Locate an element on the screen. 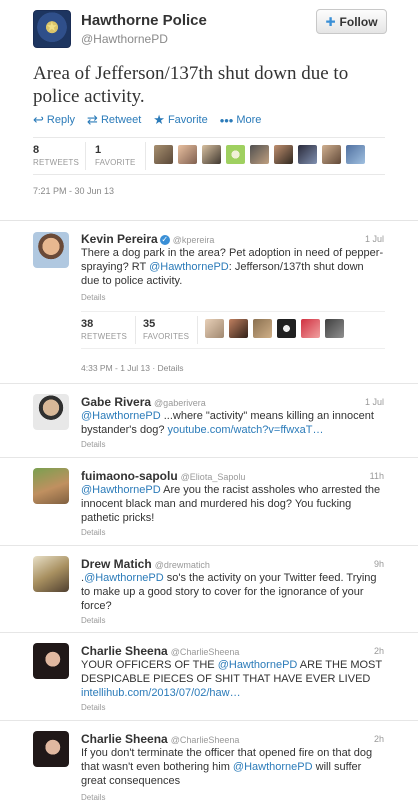 This screenshot has height=810, width=418. favorites-count: 35 is located at coordinates (149, 324).